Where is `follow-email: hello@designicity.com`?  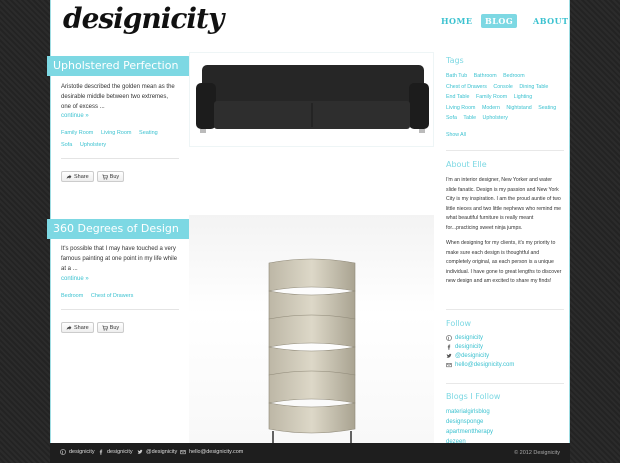 follow-email: hello@designicity.com is located at coordinates (480, 365).